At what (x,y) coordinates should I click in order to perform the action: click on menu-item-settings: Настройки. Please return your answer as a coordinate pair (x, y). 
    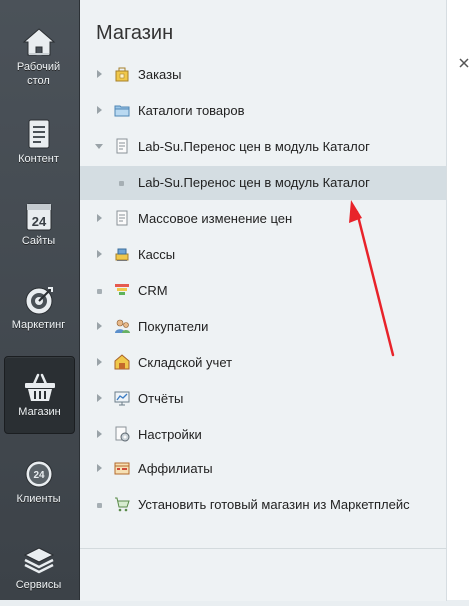
    Looking at the image, I should click on (263, 435).